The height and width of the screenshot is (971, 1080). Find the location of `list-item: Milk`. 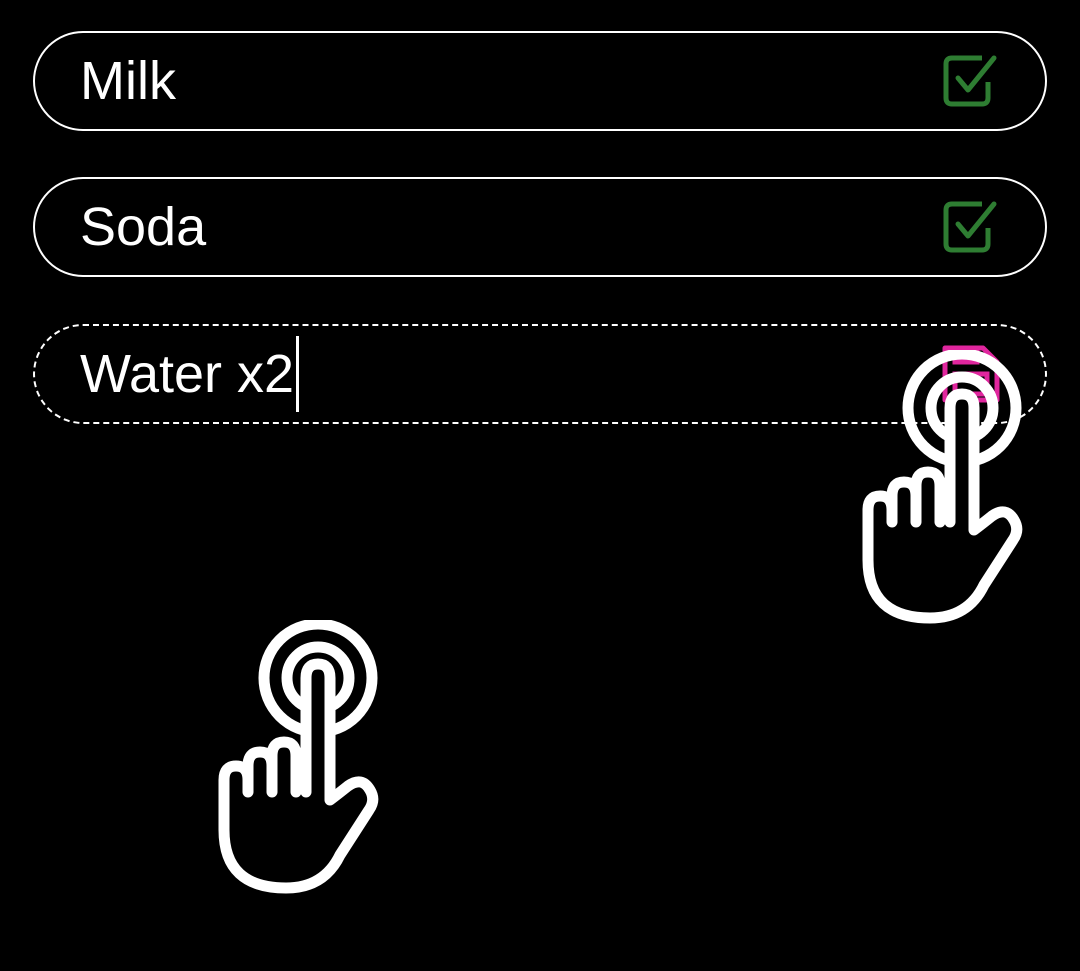

list-item: Milk is located at coordinates (540, 81).